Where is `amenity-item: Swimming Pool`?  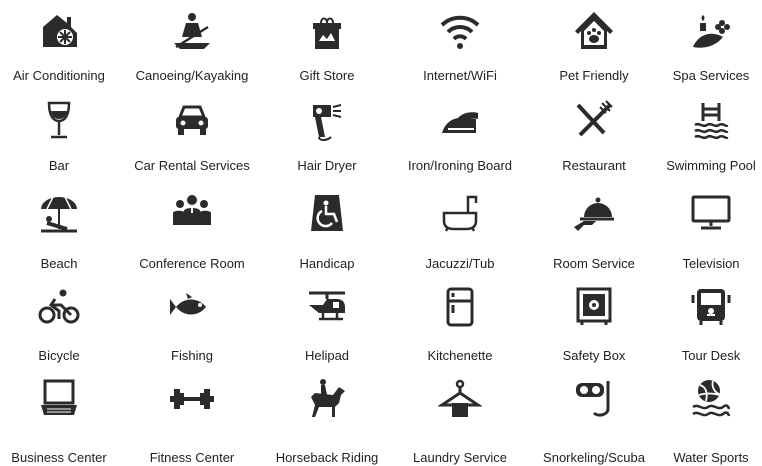 amenity-item: Swimming Pool is located at coordinates (704, 136).